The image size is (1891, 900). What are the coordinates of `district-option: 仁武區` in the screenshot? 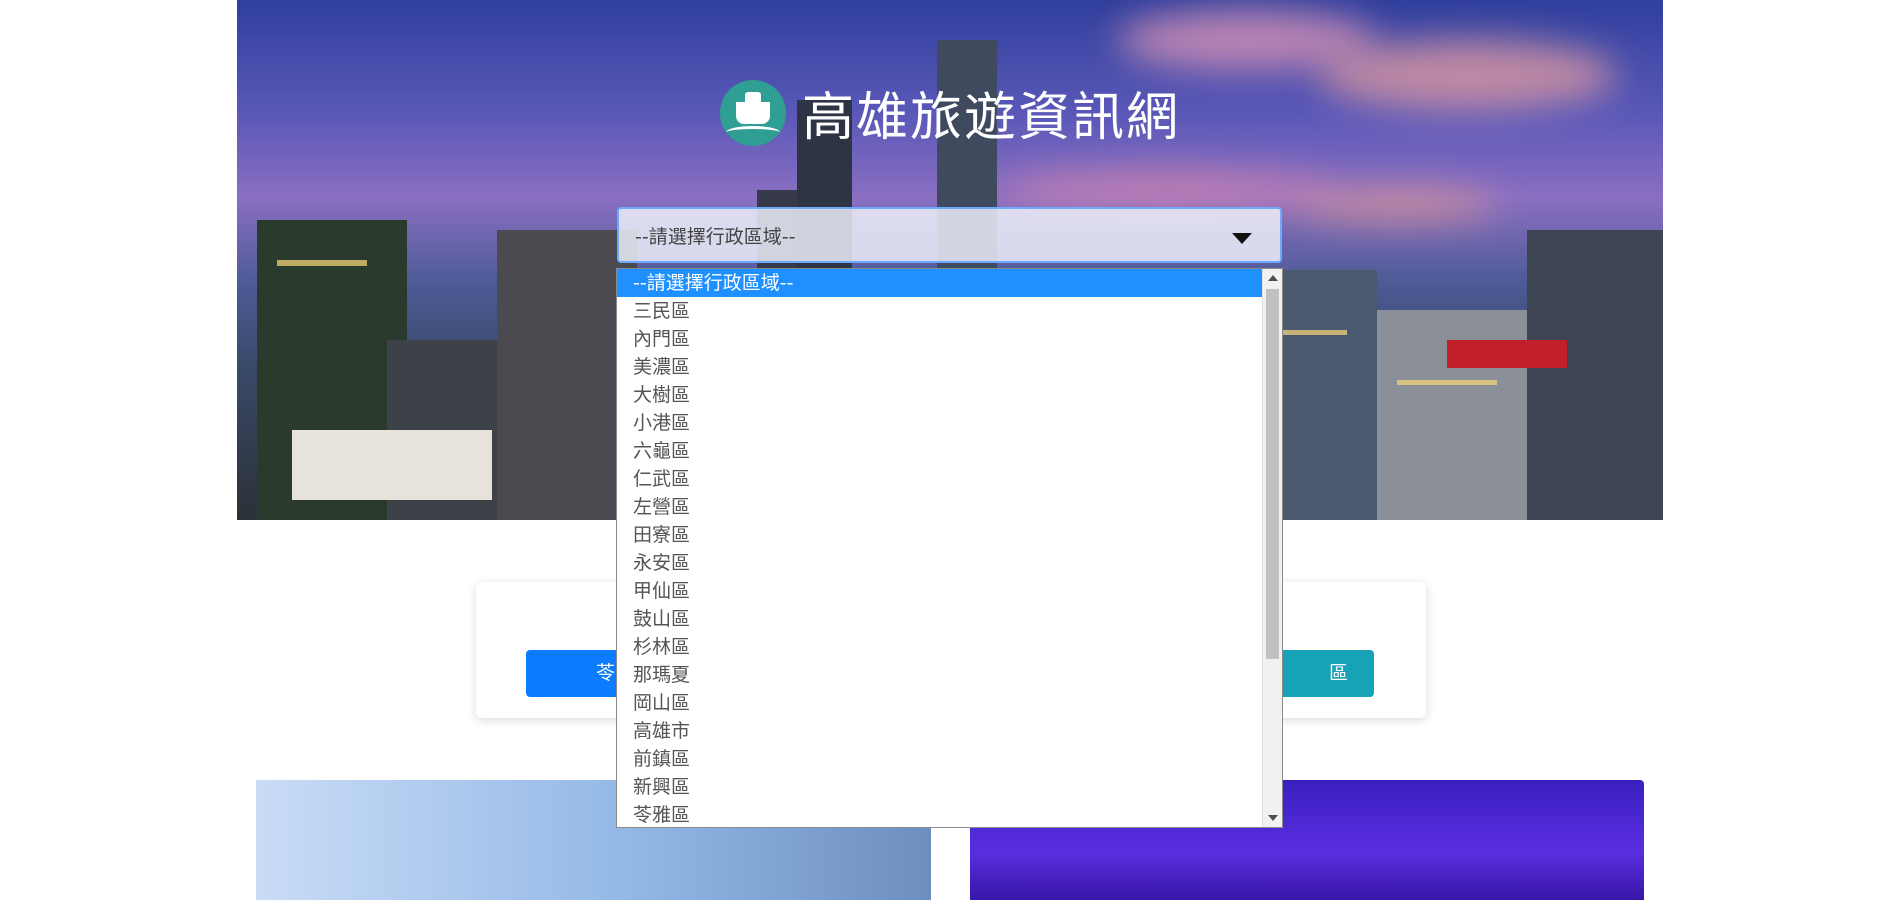 It's located at (940, 479).